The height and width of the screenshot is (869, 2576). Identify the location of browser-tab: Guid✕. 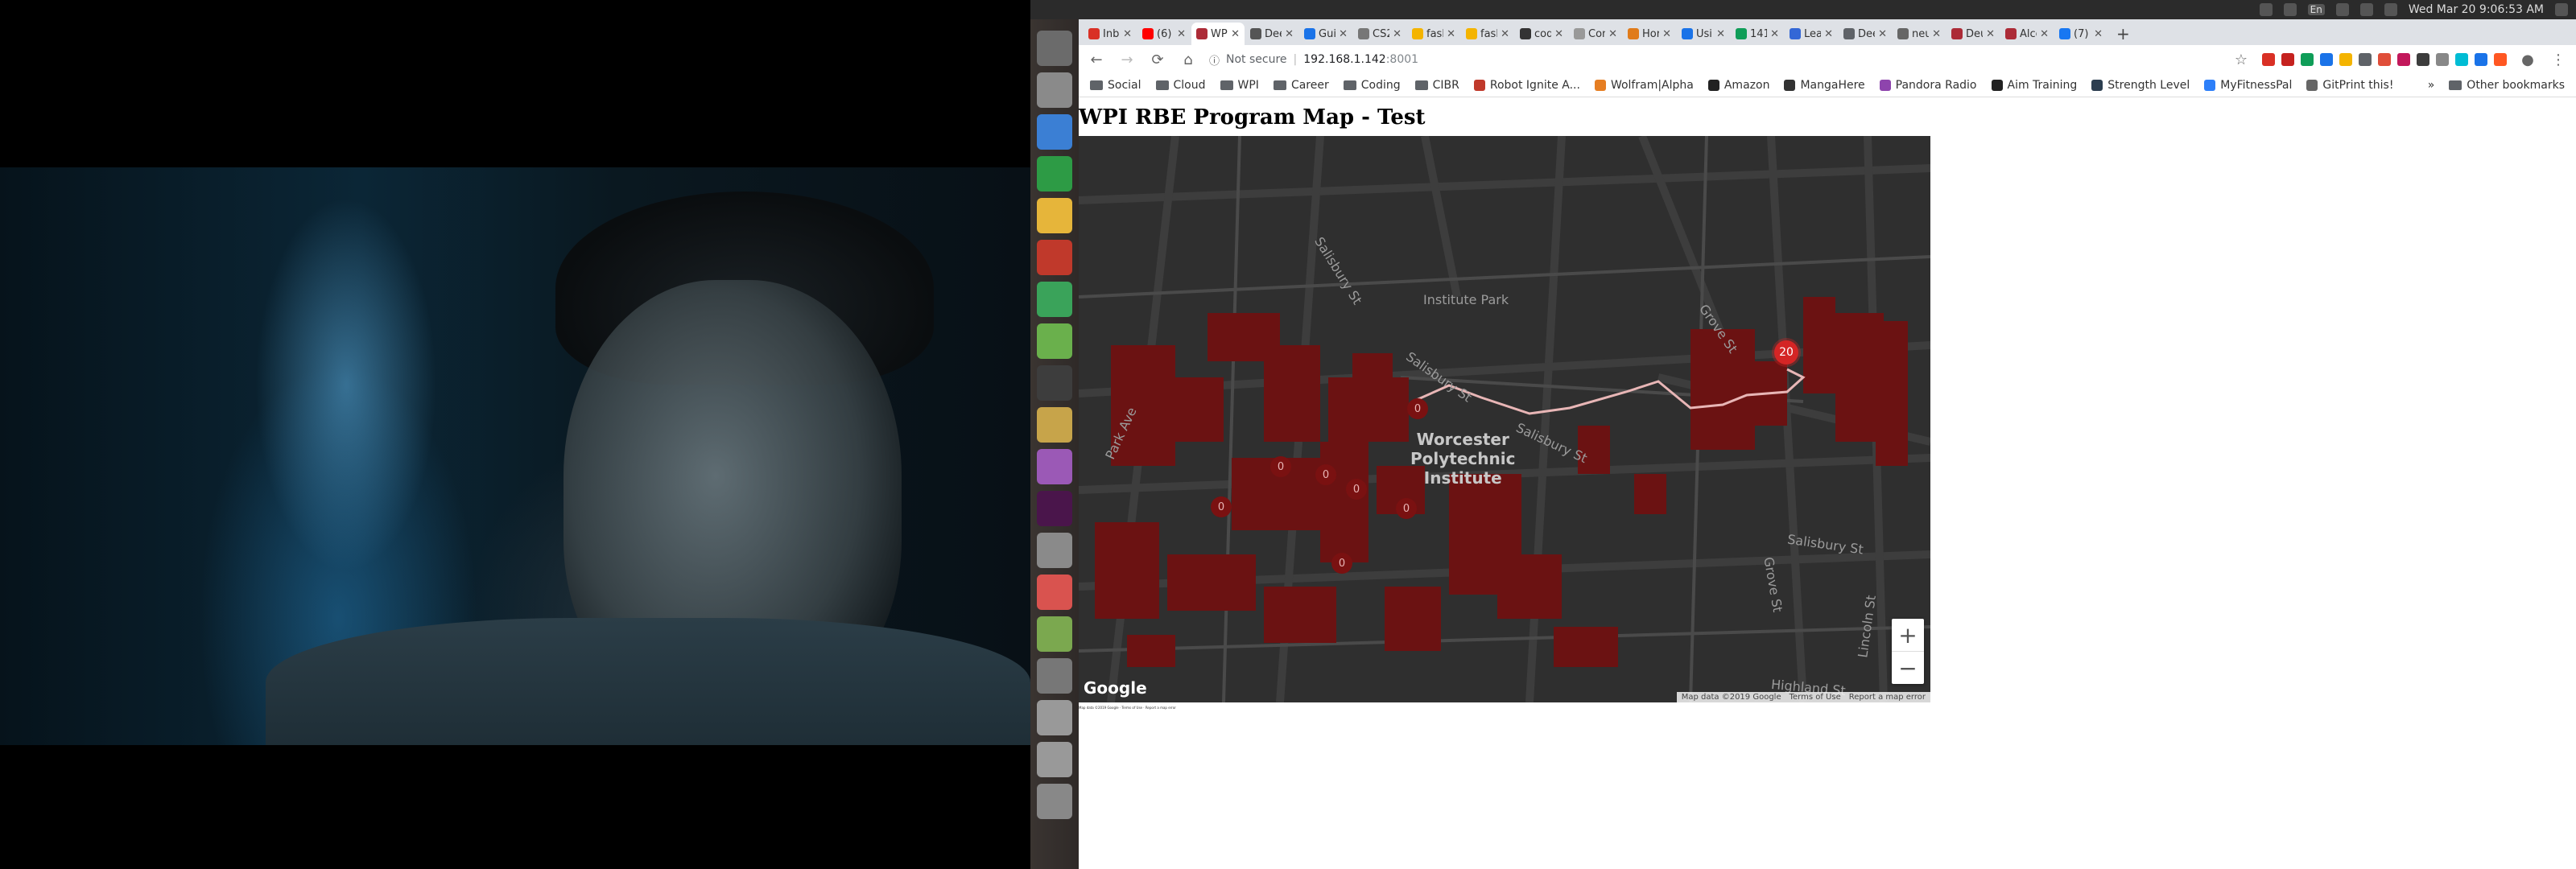
(1325, 34).